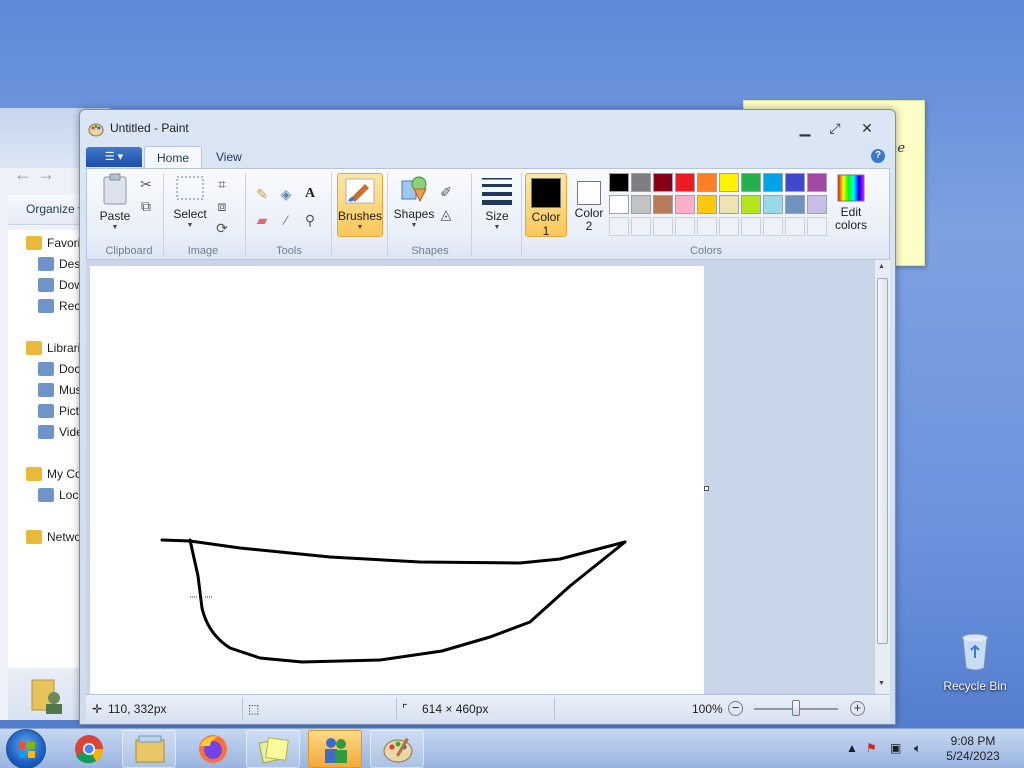 This screenshot has width=1024, height=768. I want to click on canvas-resize-handle-right, so click(706, 488).